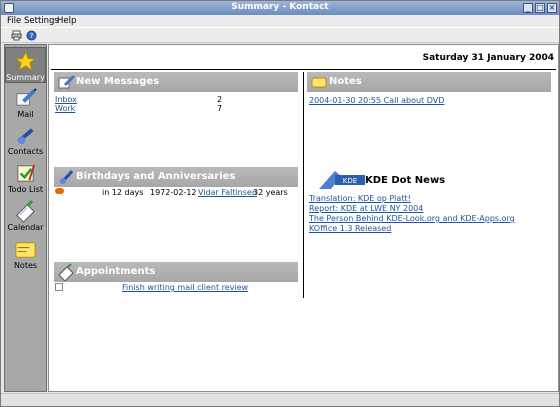 The image size is (560, 407). What do you see at coordinates (280, 399) in the screenshot?
I see `status-bar` at bounding box center [280, 399].